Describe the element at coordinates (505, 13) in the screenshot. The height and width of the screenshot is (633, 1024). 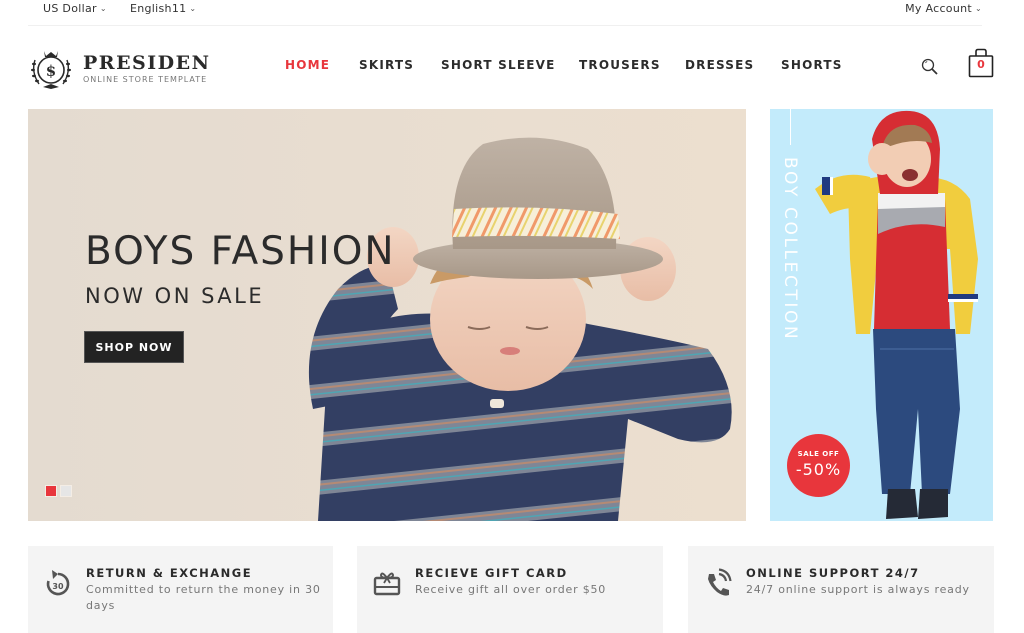
I see `top-bar: US Dollar ⌄ English11 ⌄ My Account ⌄` at that location.